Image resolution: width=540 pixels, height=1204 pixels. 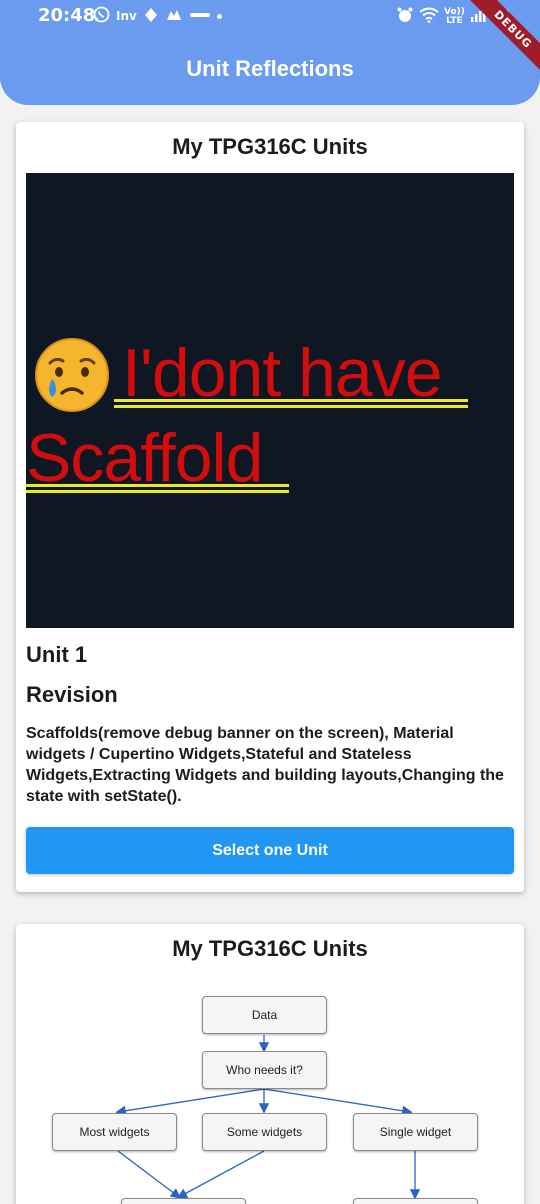 I want to click on notification-dot-icon, so click(x=219, y=16).